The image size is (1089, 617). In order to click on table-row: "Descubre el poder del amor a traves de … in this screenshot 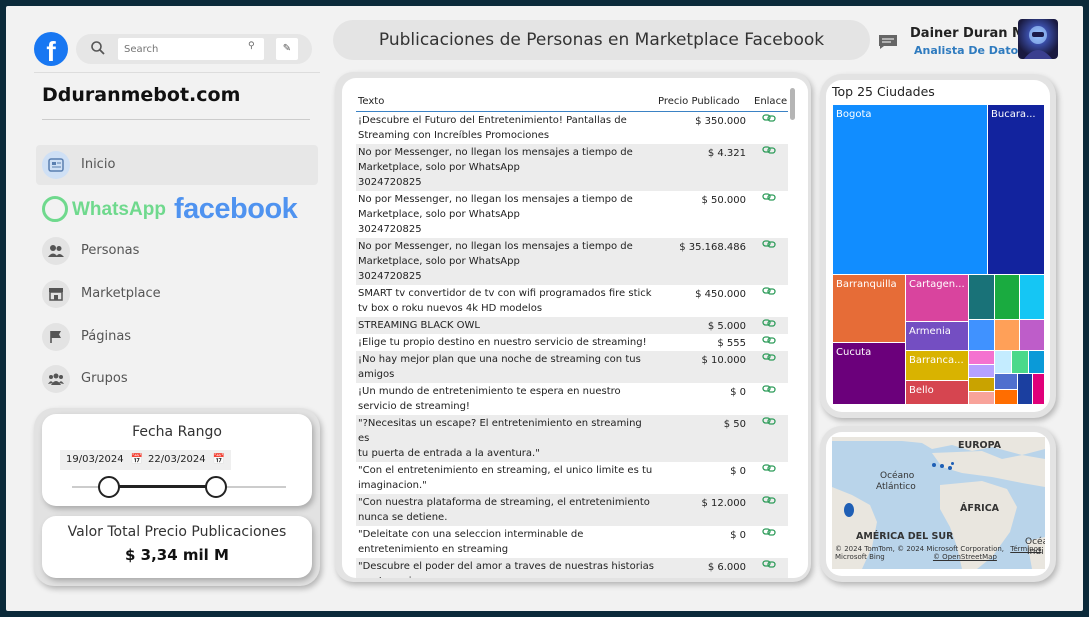, I will do `click(572, 568)`.